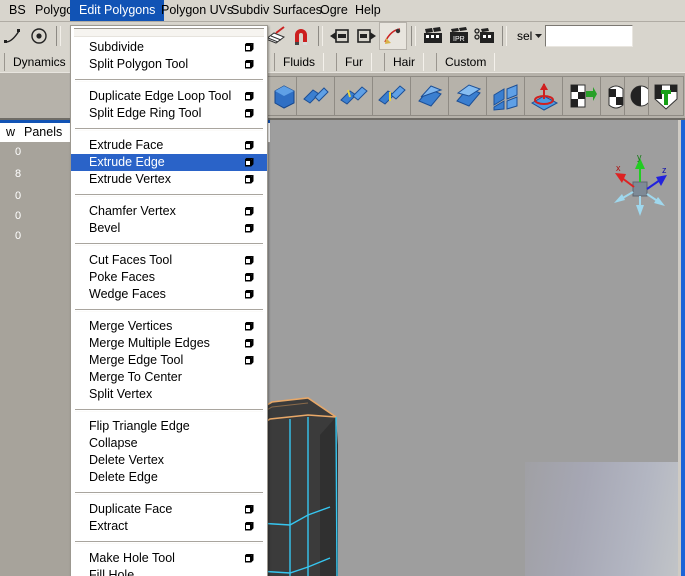 This screenshot has width=685, height=576. I want to click on magnet-icon, so click(301, 36).